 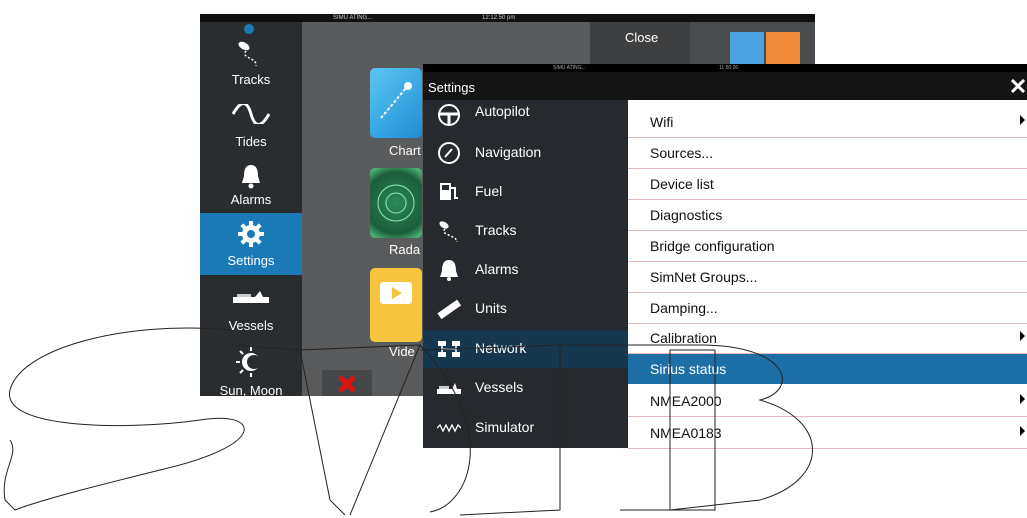 What do you see at coordinates (251, 127) in the screenshot?
I see `sidebar-item-tides: Tides` at bounding box center [251, 127].